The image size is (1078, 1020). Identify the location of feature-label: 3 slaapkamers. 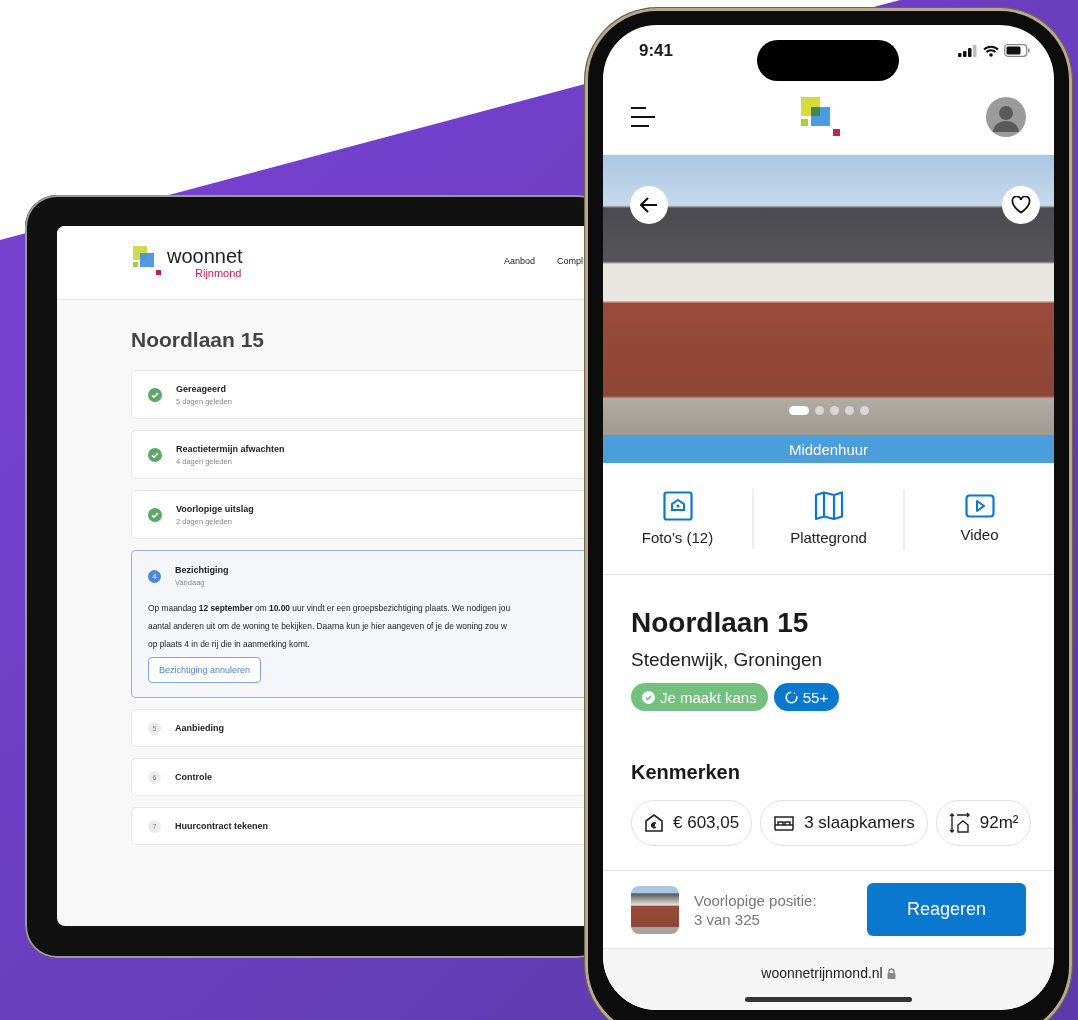
(859, 823).